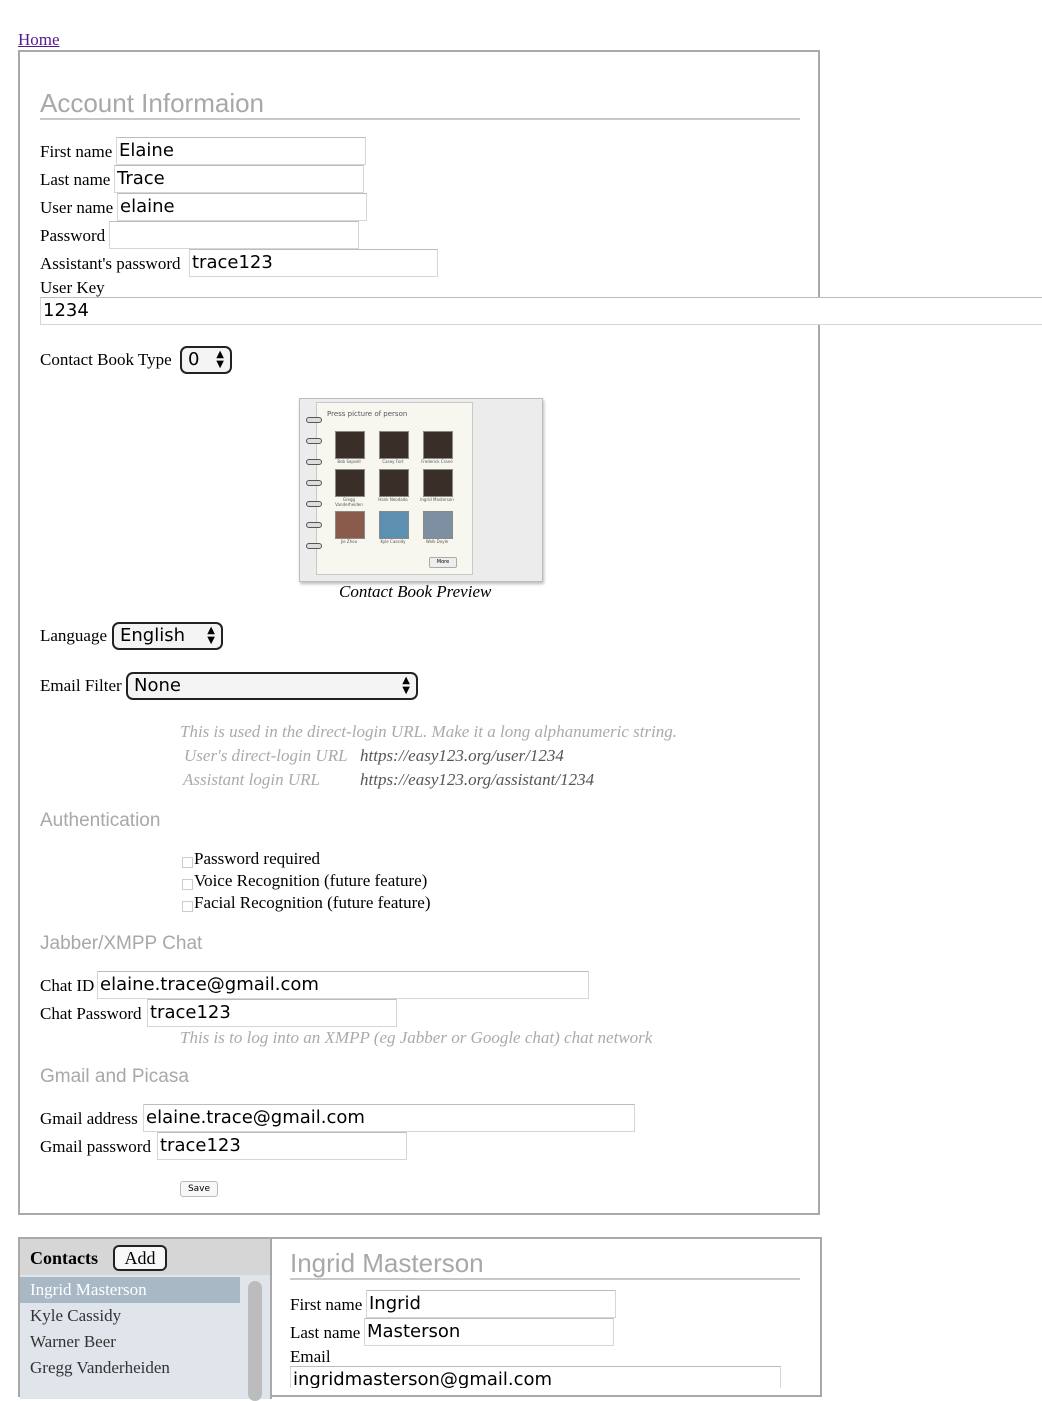  I want to click on password-label: Password, so click(73, 235).